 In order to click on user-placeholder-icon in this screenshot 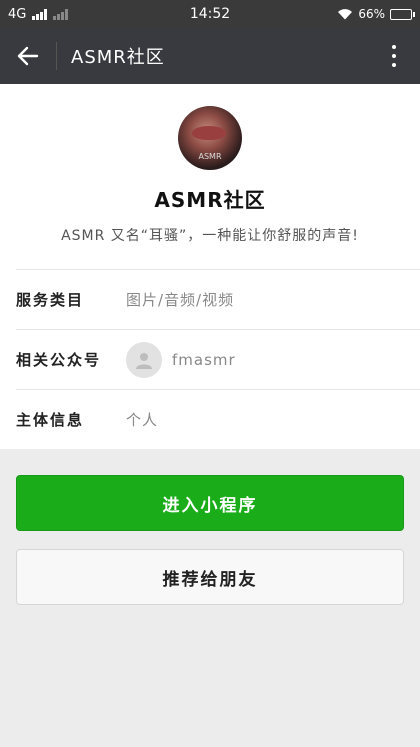, I will do `click(144, 359)`.